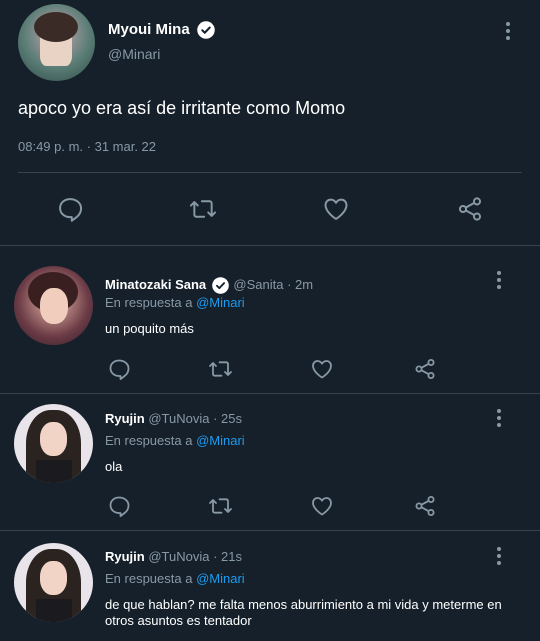  I want to click on reply-time: · 2m, so click(300, 284).